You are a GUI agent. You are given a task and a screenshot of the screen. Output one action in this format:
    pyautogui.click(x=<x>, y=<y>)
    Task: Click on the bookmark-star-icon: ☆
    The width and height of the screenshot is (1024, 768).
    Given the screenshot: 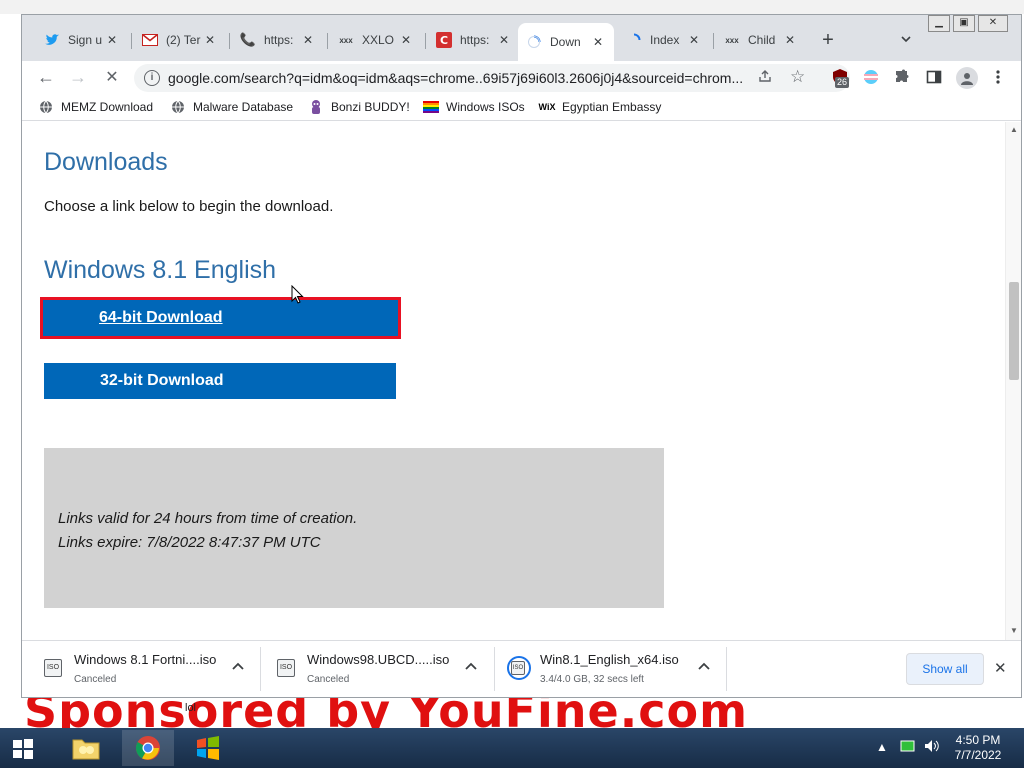 What is the action you would take?
    pyautogui.click(x=797, y=77)
    